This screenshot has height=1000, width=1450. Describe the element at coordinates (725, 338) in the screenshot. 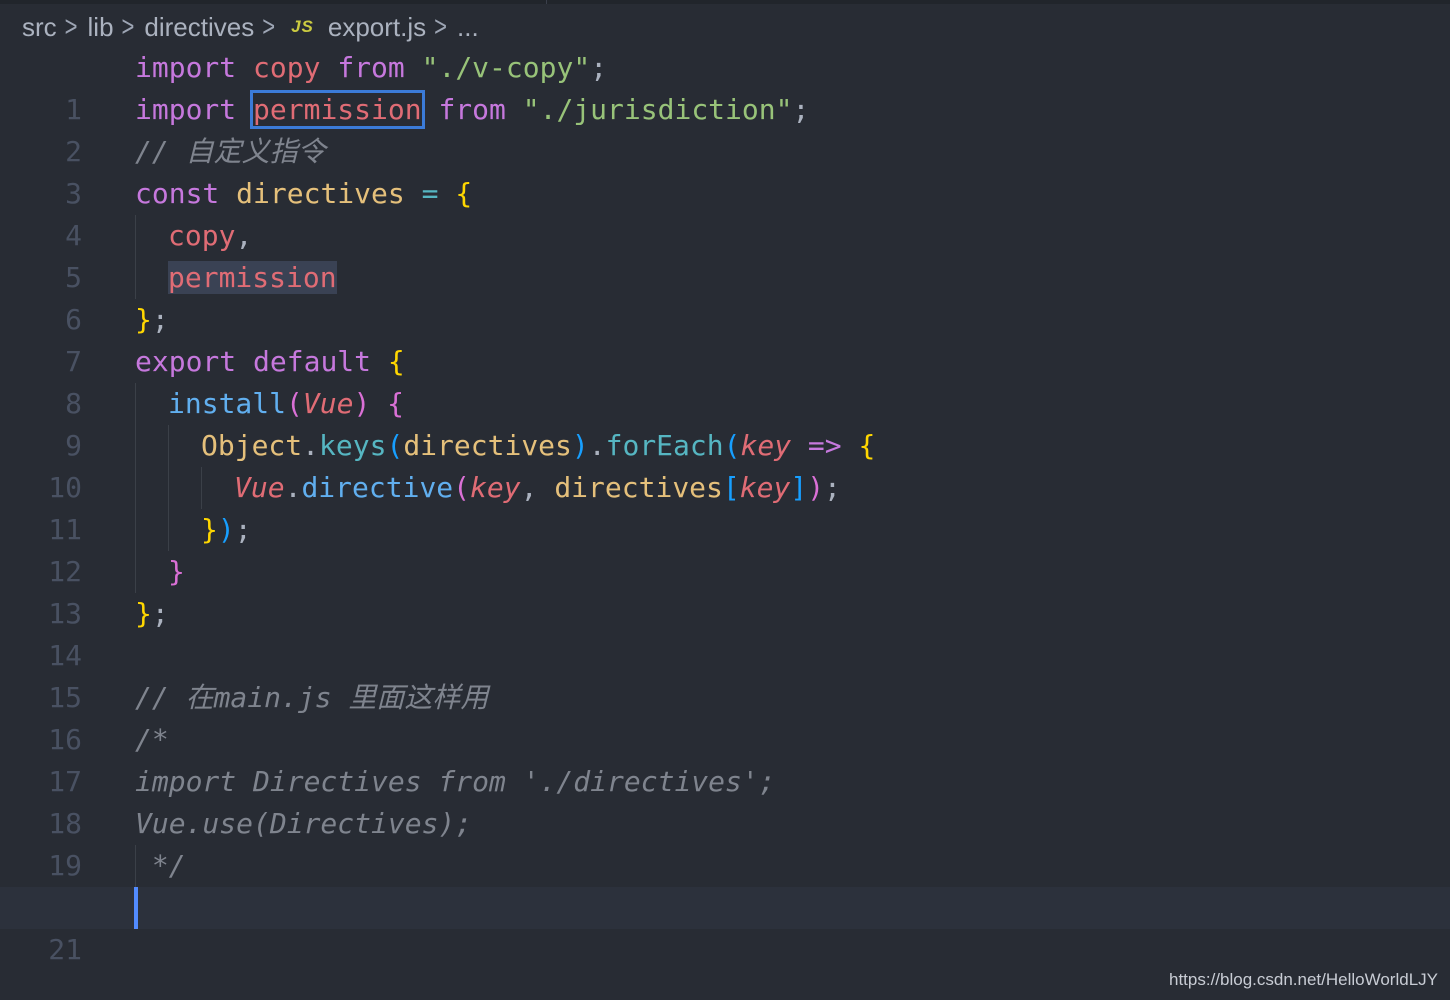

I see `code-line: 7 };` at that location.